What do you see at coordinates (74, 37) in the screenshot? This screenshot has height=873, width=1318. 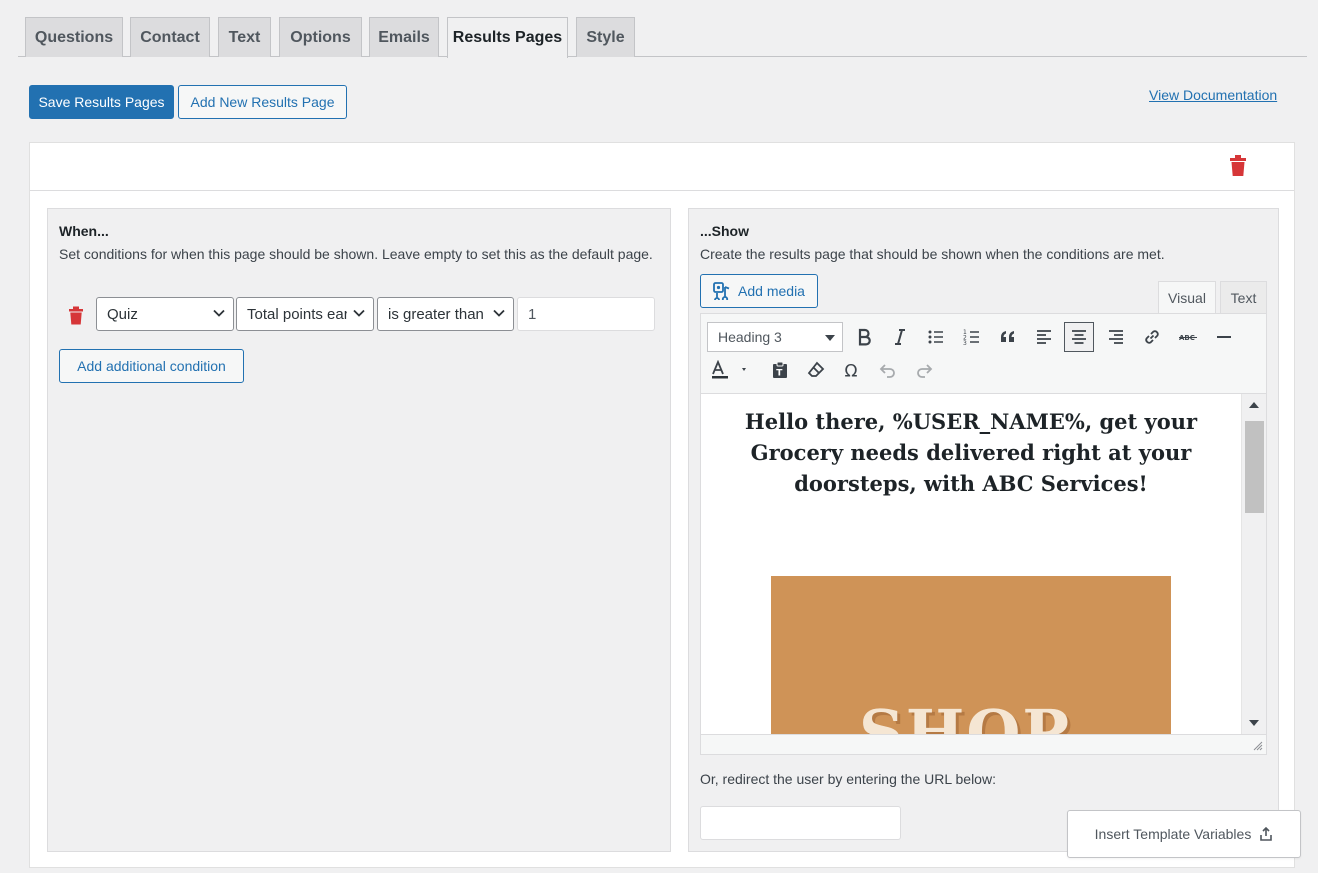 I see `tab-questions: Questions` at bounding box center [74, 37].